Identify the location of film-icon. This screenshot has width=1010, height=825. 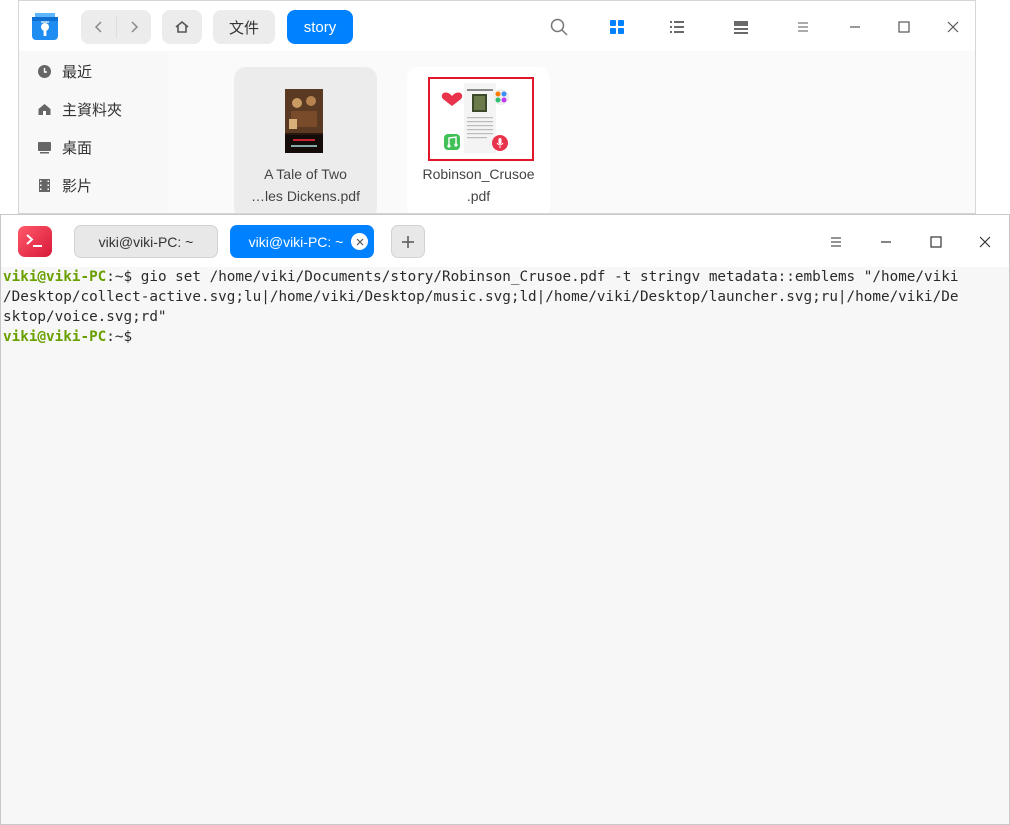
(44, 185).